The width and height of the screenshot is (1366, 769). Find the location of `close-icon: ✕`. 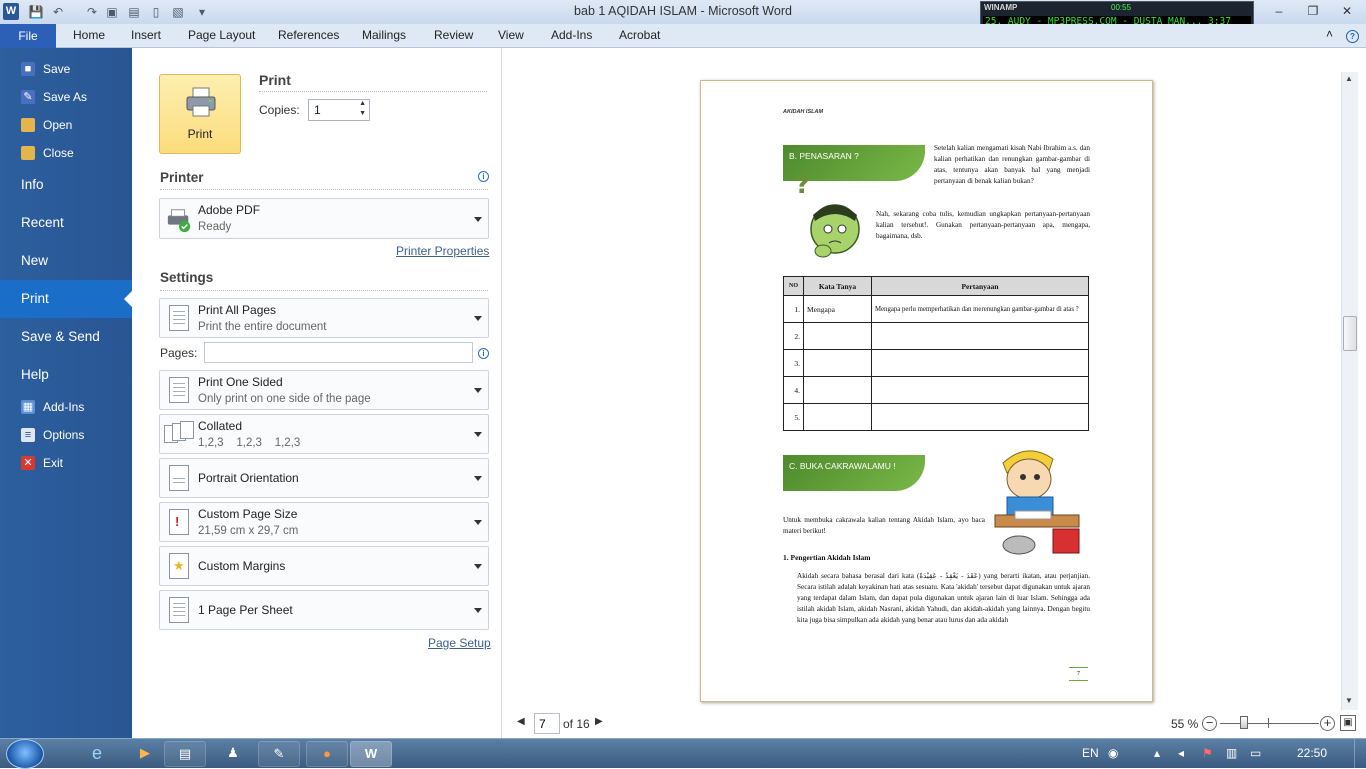

close-icon: ✕ is located at coordinates (1347, 11).